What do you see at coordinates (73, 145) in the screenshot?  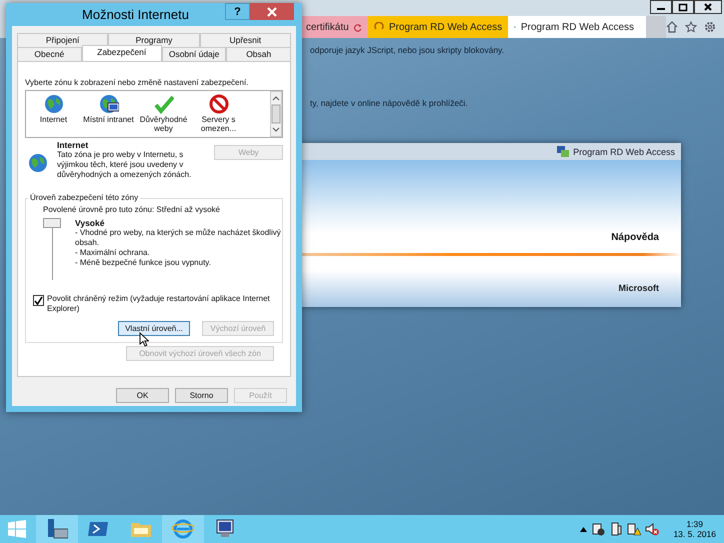 I see `zone-title: Internet` at bounding box center [73, 145].